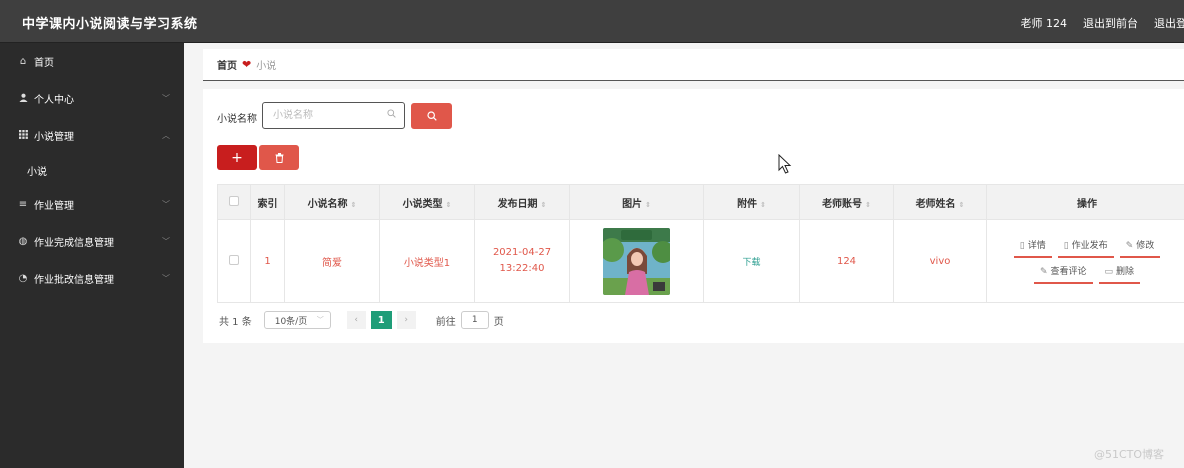 Image resolution: width=1184 pixels, height=468 pixels. I want to click on attachment-cell: 下载, so click(751, 261).